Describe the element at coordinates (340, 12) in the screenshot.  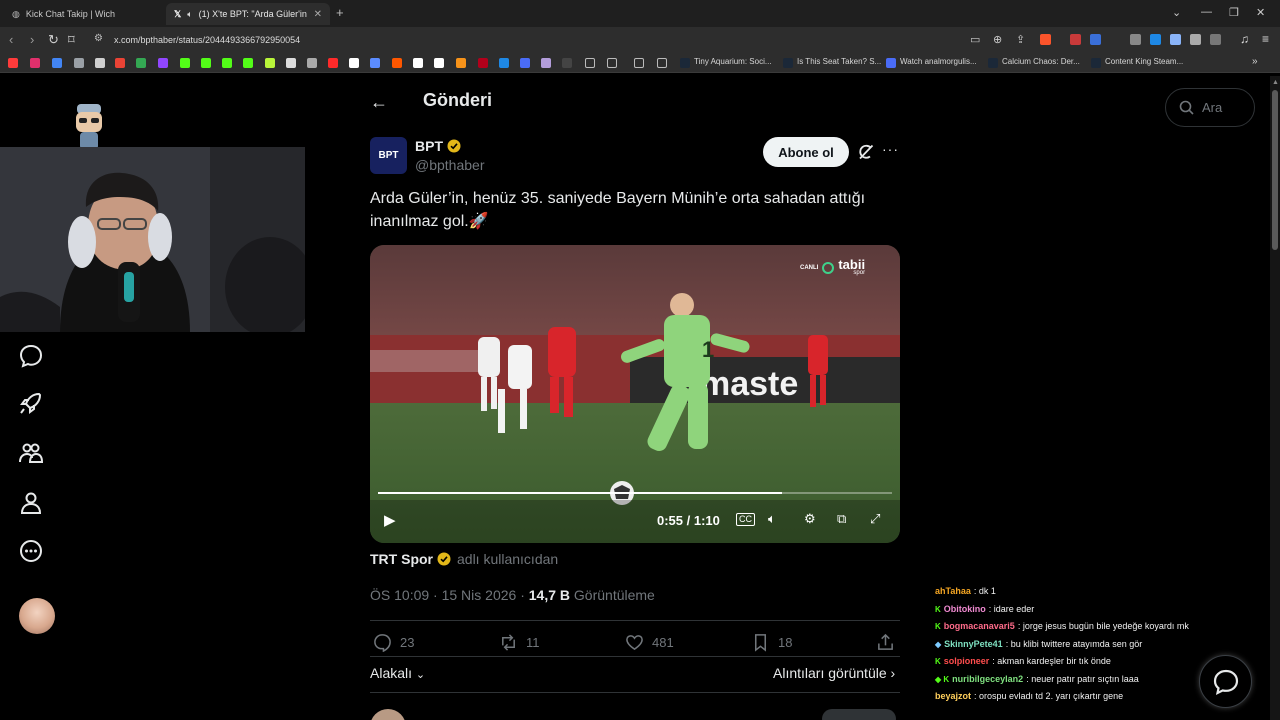
I see `new-tab-button: +` at that location.